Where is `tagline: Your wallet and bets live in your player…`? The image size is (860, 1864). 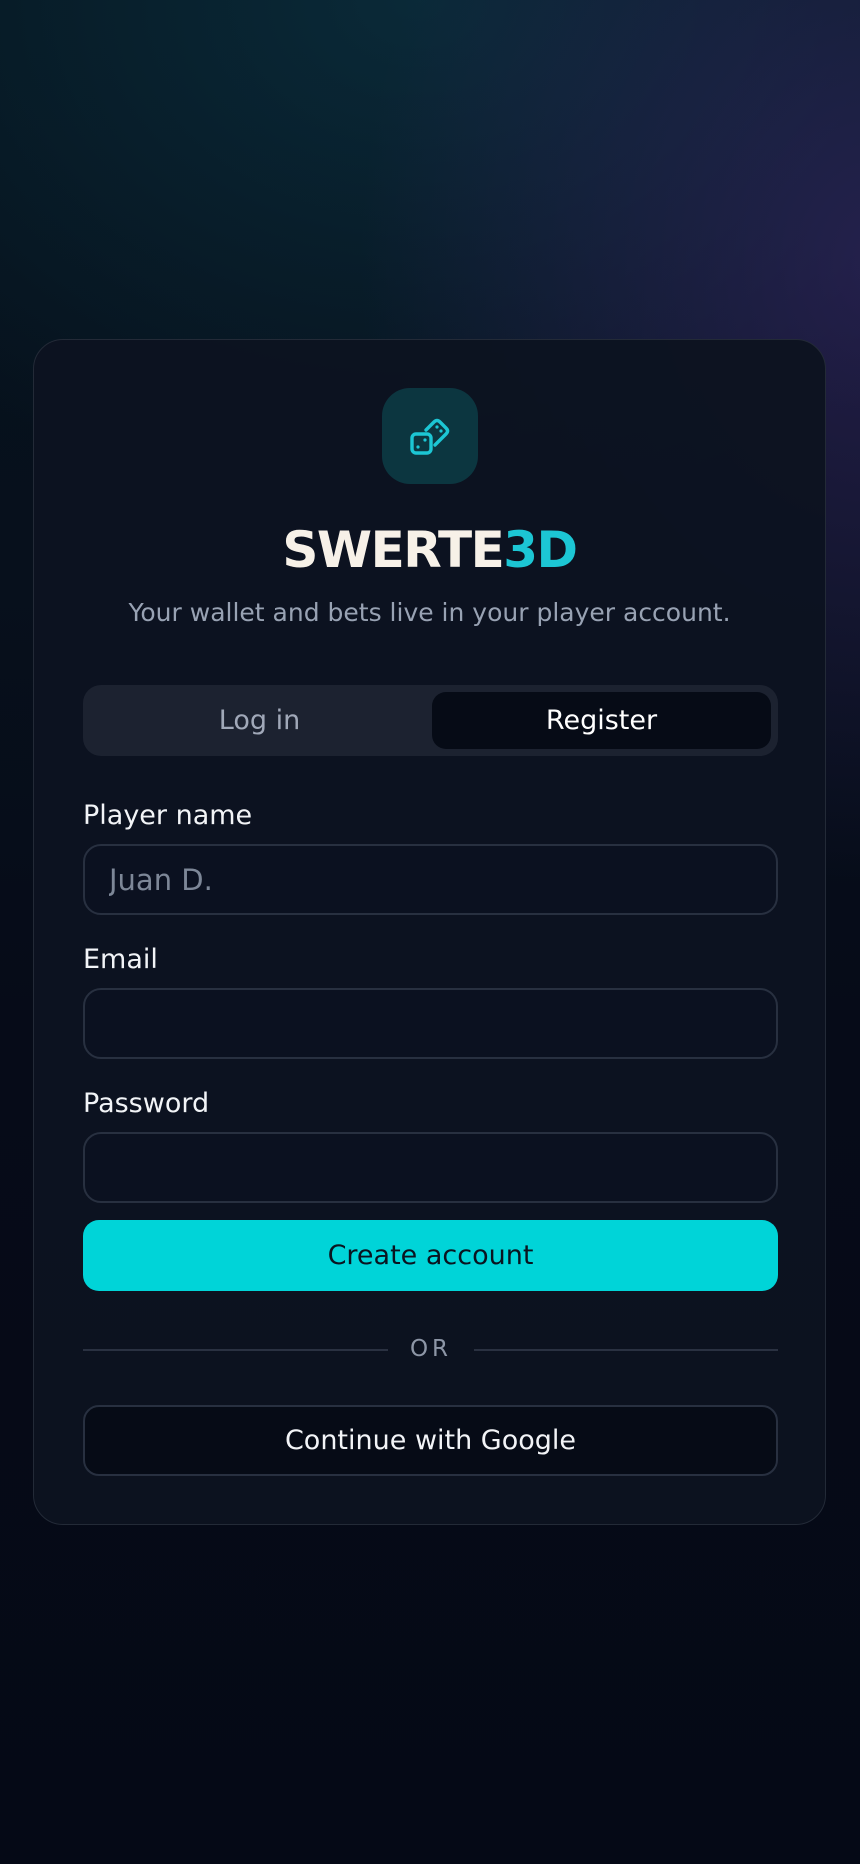 tagline: Your wallet and bets live in your player… is located at coordinates (429, 612).